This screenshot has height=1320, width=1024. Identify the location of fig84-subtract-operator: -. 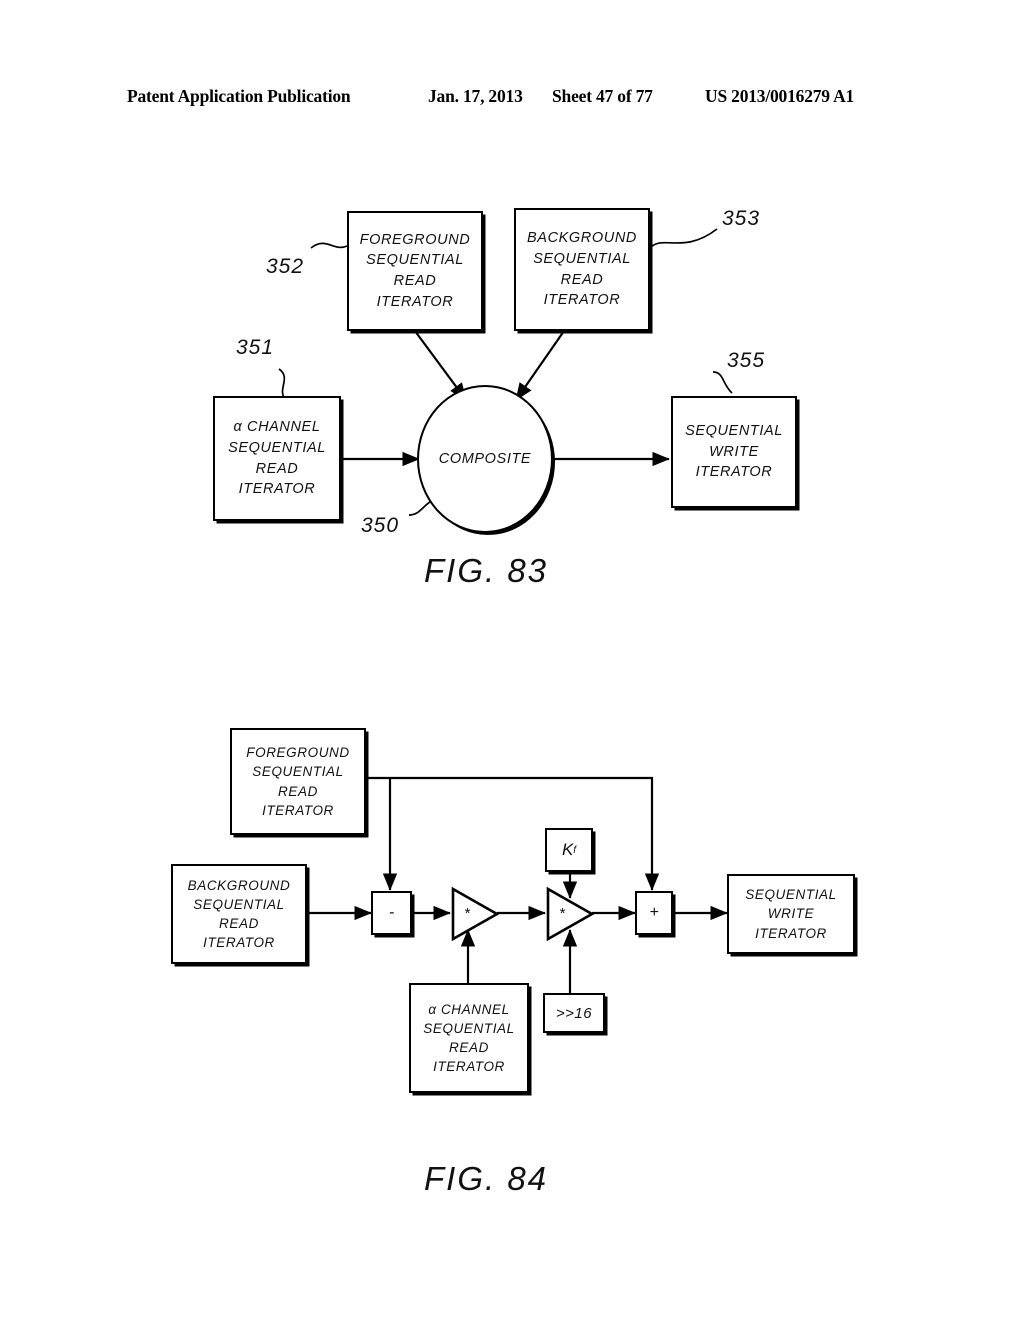
(391, 913).